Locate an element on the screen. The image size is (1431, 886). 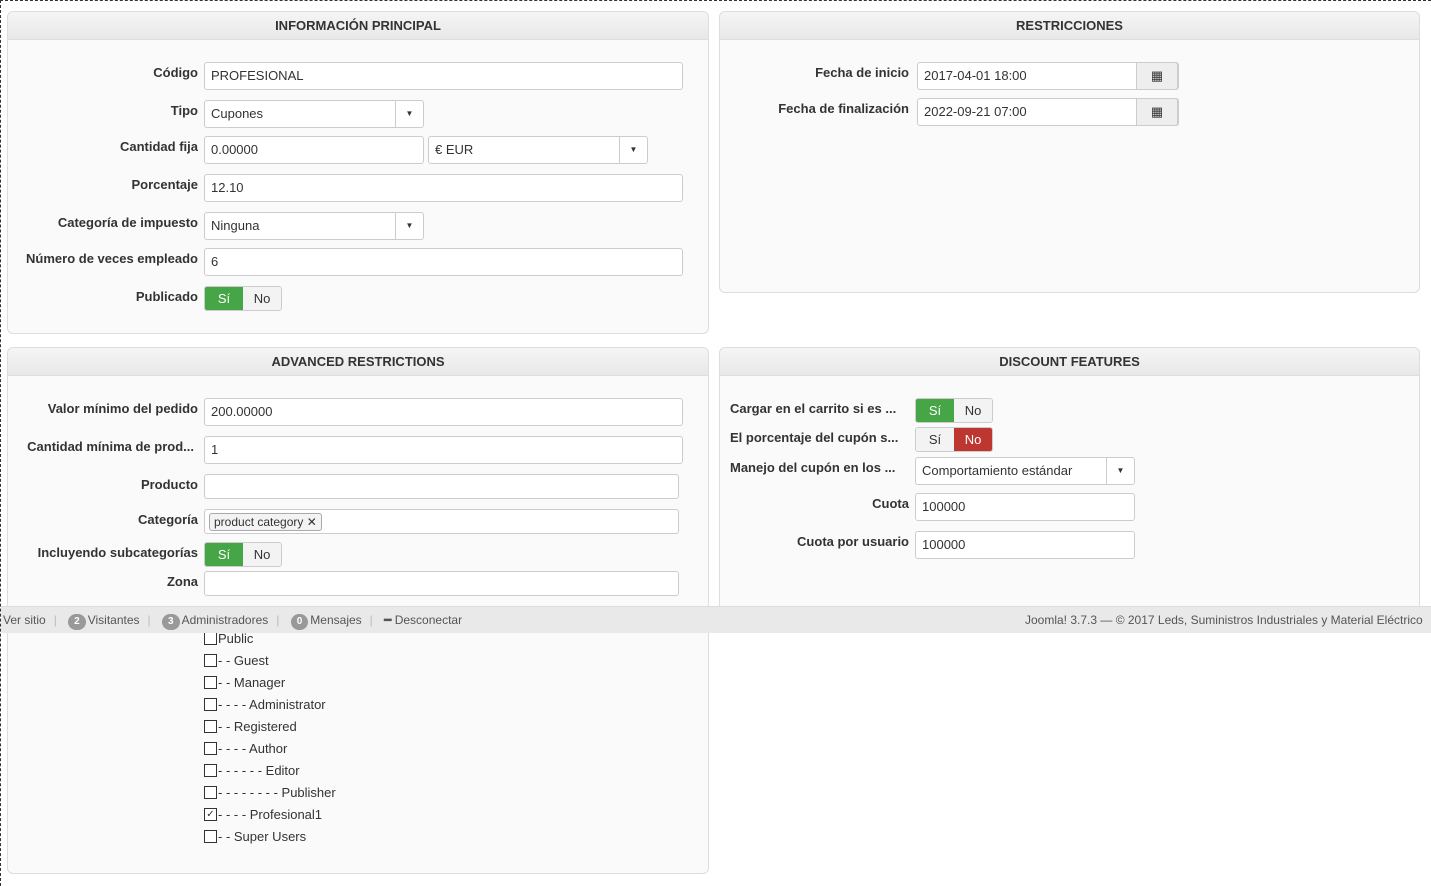
porc-toggle: Sí No is located at coordinates (954, 439).